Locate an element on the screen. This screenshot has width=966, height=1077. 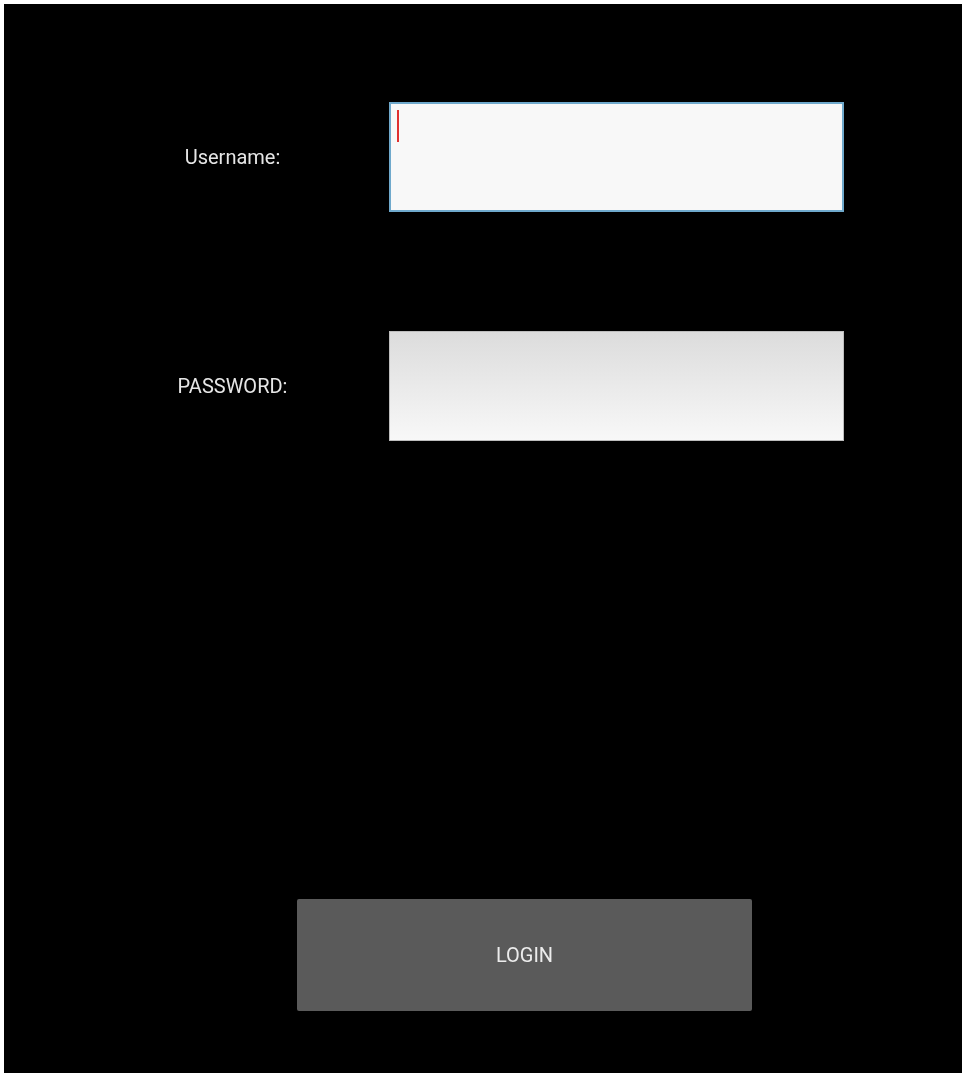
text-cursor is located at coordinates (398, 126).